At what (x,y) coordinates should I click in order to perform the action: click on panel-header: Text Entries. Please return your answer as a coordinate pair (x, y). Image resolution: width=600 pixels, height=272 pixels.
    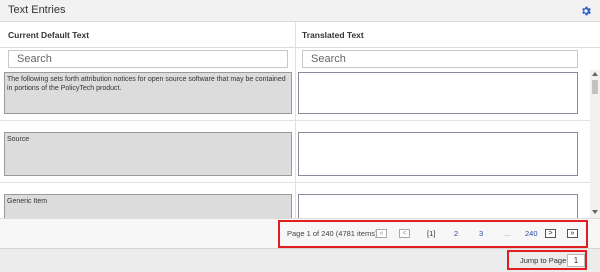
    Looking at the image, I should click on (300, 11).